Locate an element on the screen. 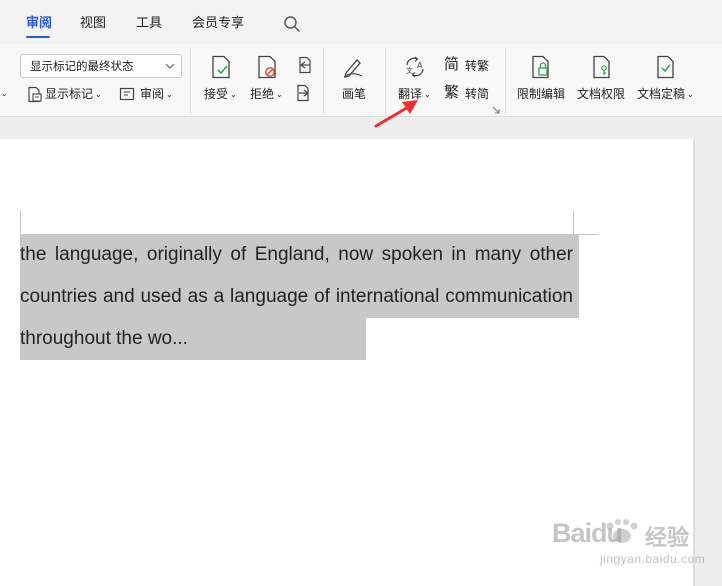 This screenshot has width=722, height=586. to-traditional-button: 转繁 is located at coordinates (477, 66).